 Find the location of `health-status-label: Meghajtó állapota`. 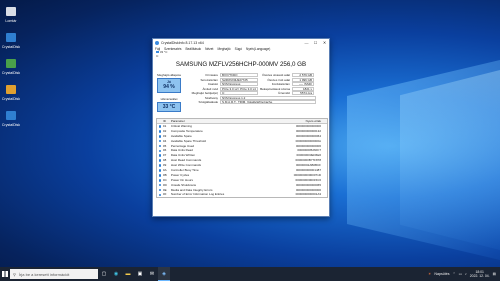

health-status-label: Meghajtó állapota is located at coordinates (169, 75).